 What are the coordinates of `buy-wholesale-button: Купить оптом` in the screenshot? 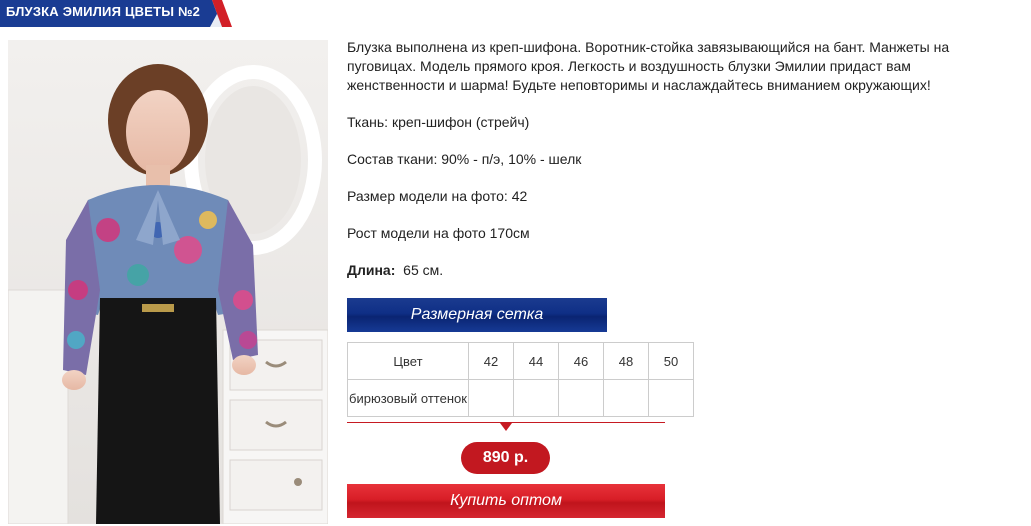 It's located at (506, 501).